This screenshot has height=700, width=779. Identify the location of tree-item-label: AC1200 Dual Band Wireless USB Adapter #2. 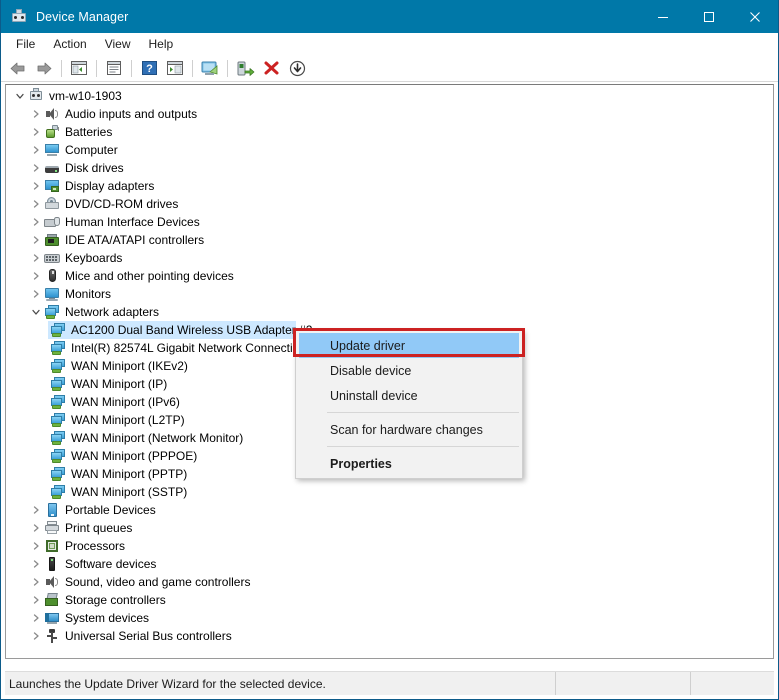
(192, 330).